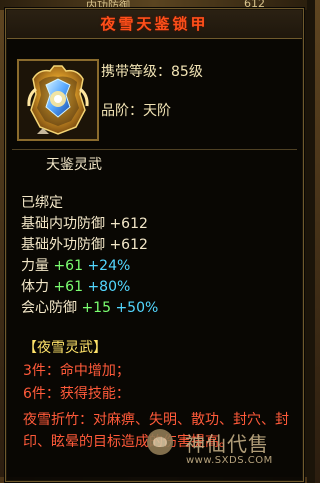 This screenshot has width=320, height=483. I want to click on bind-status: 已绑定, so click(42, 203).